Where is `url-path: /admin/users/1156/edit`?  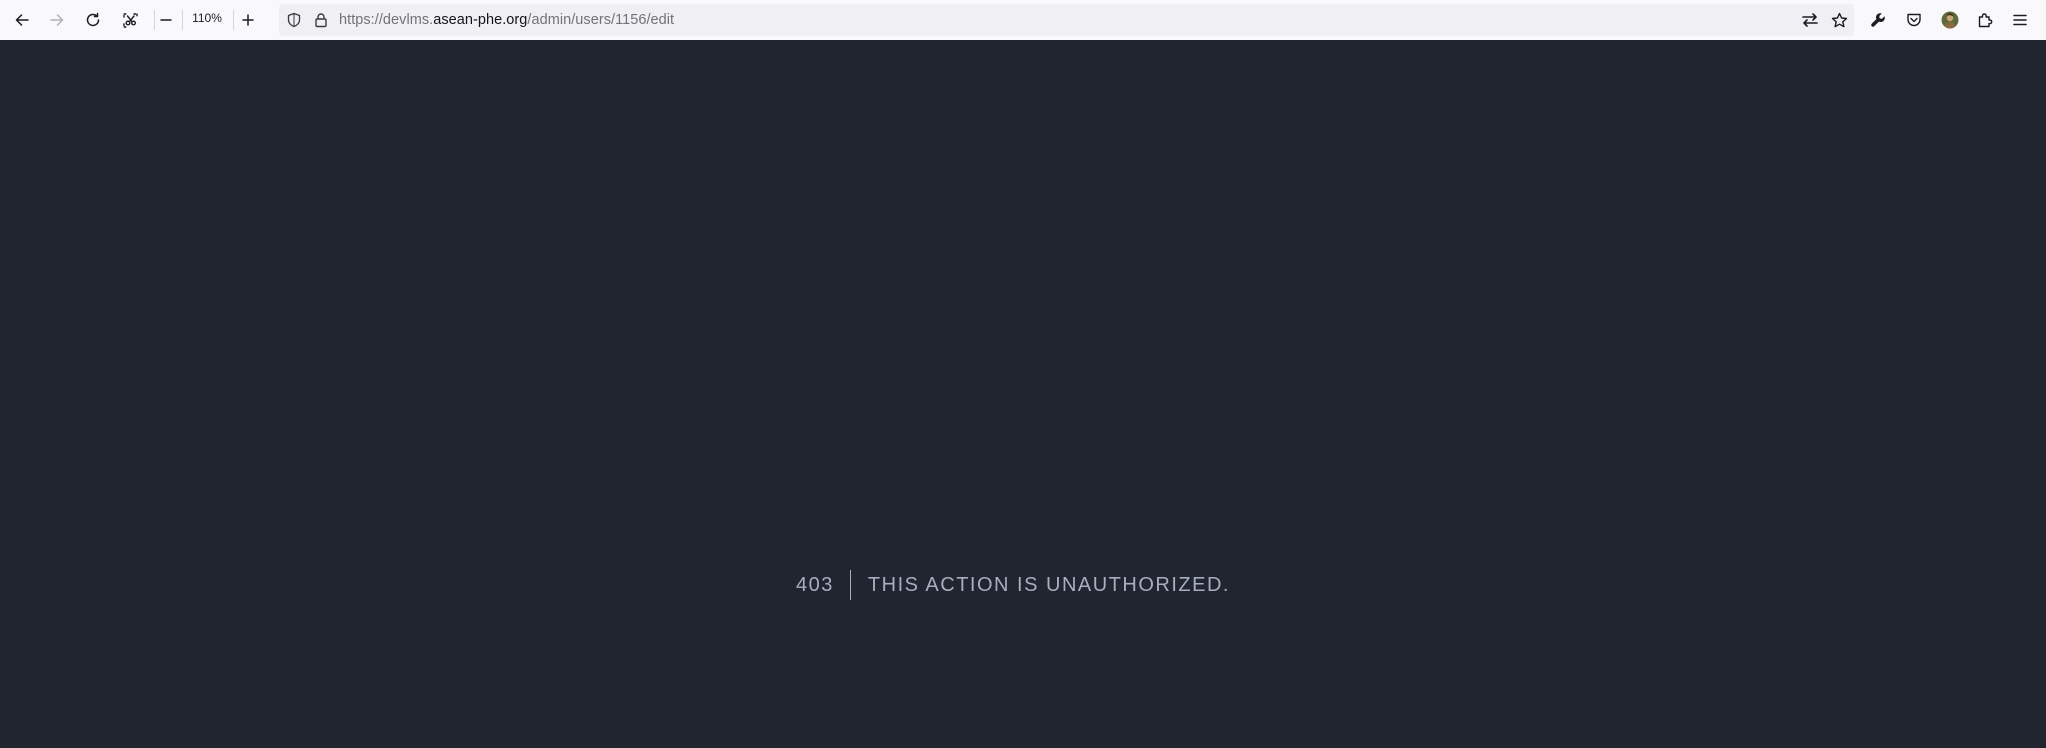 url-path: /admin/users/1156/edit is located at coordinates (601, 20).